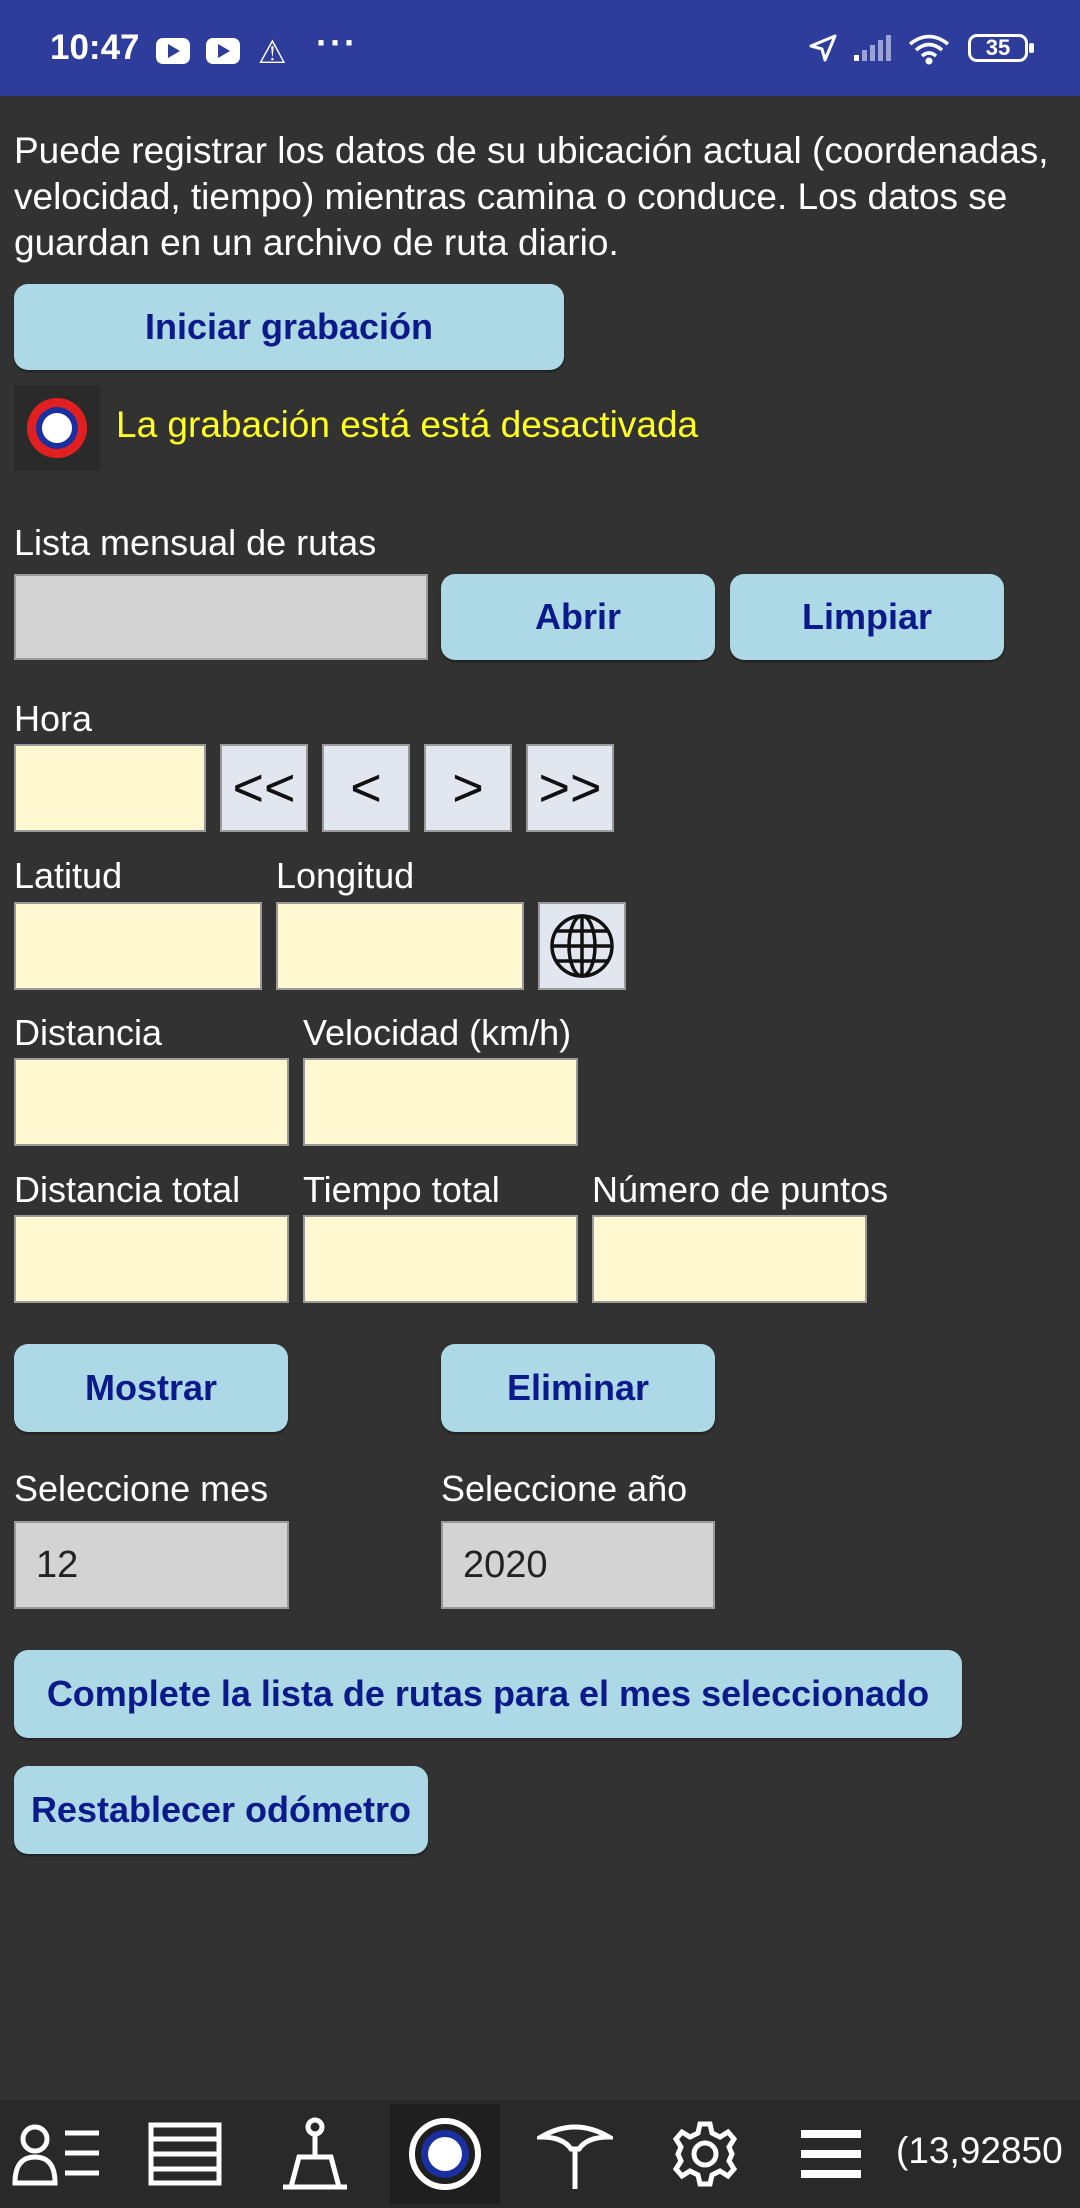 This screenshot has height=2208, width=1080. Describe the element at coordinates (578, 1388) in the screenshot. I see `delete-button: Eliminar` at that location.